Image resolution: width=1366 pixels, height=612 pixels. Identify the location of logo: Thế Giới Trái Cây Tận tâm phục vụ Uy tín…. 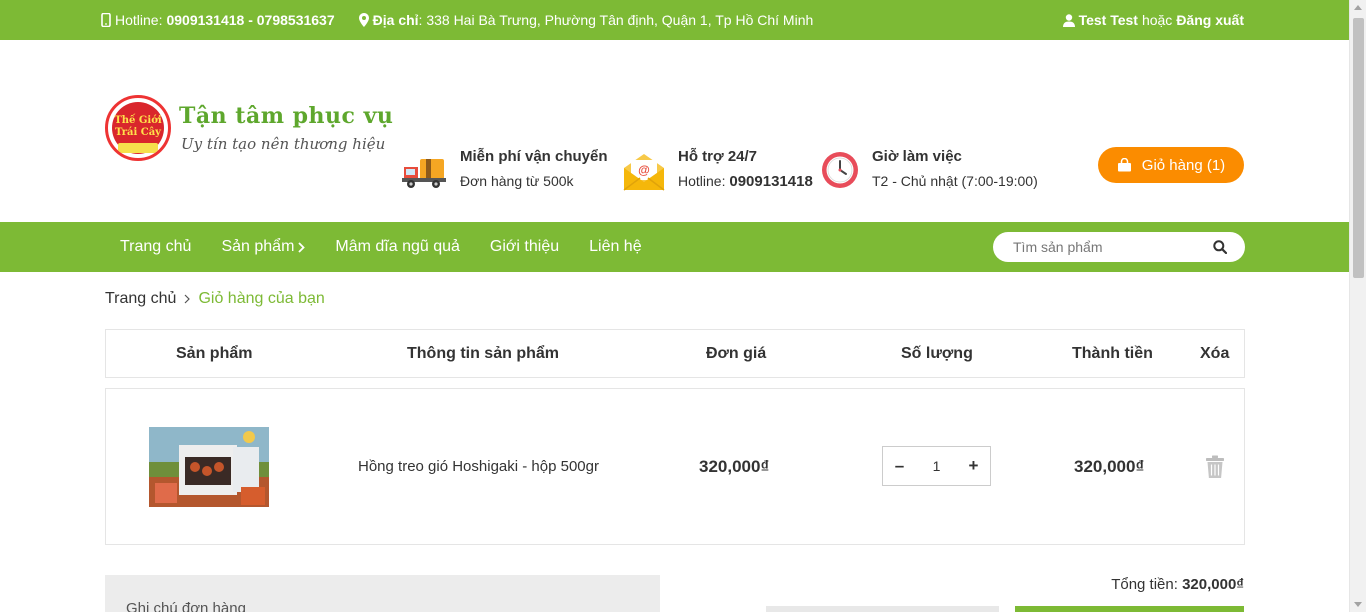
(249, 128).